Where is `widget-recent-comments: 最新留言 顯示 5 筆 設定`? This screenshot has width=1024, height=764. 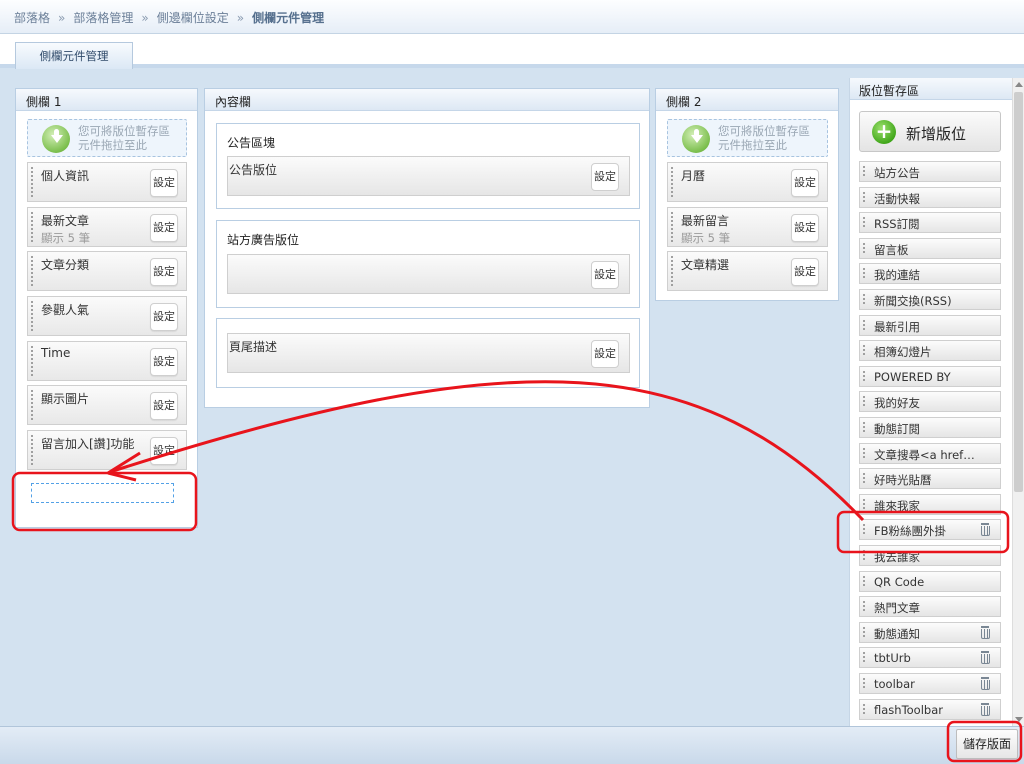
widget-recent-comments: 最新留言 顯示 5 筆 設定 is located at coordinates (747, 227).